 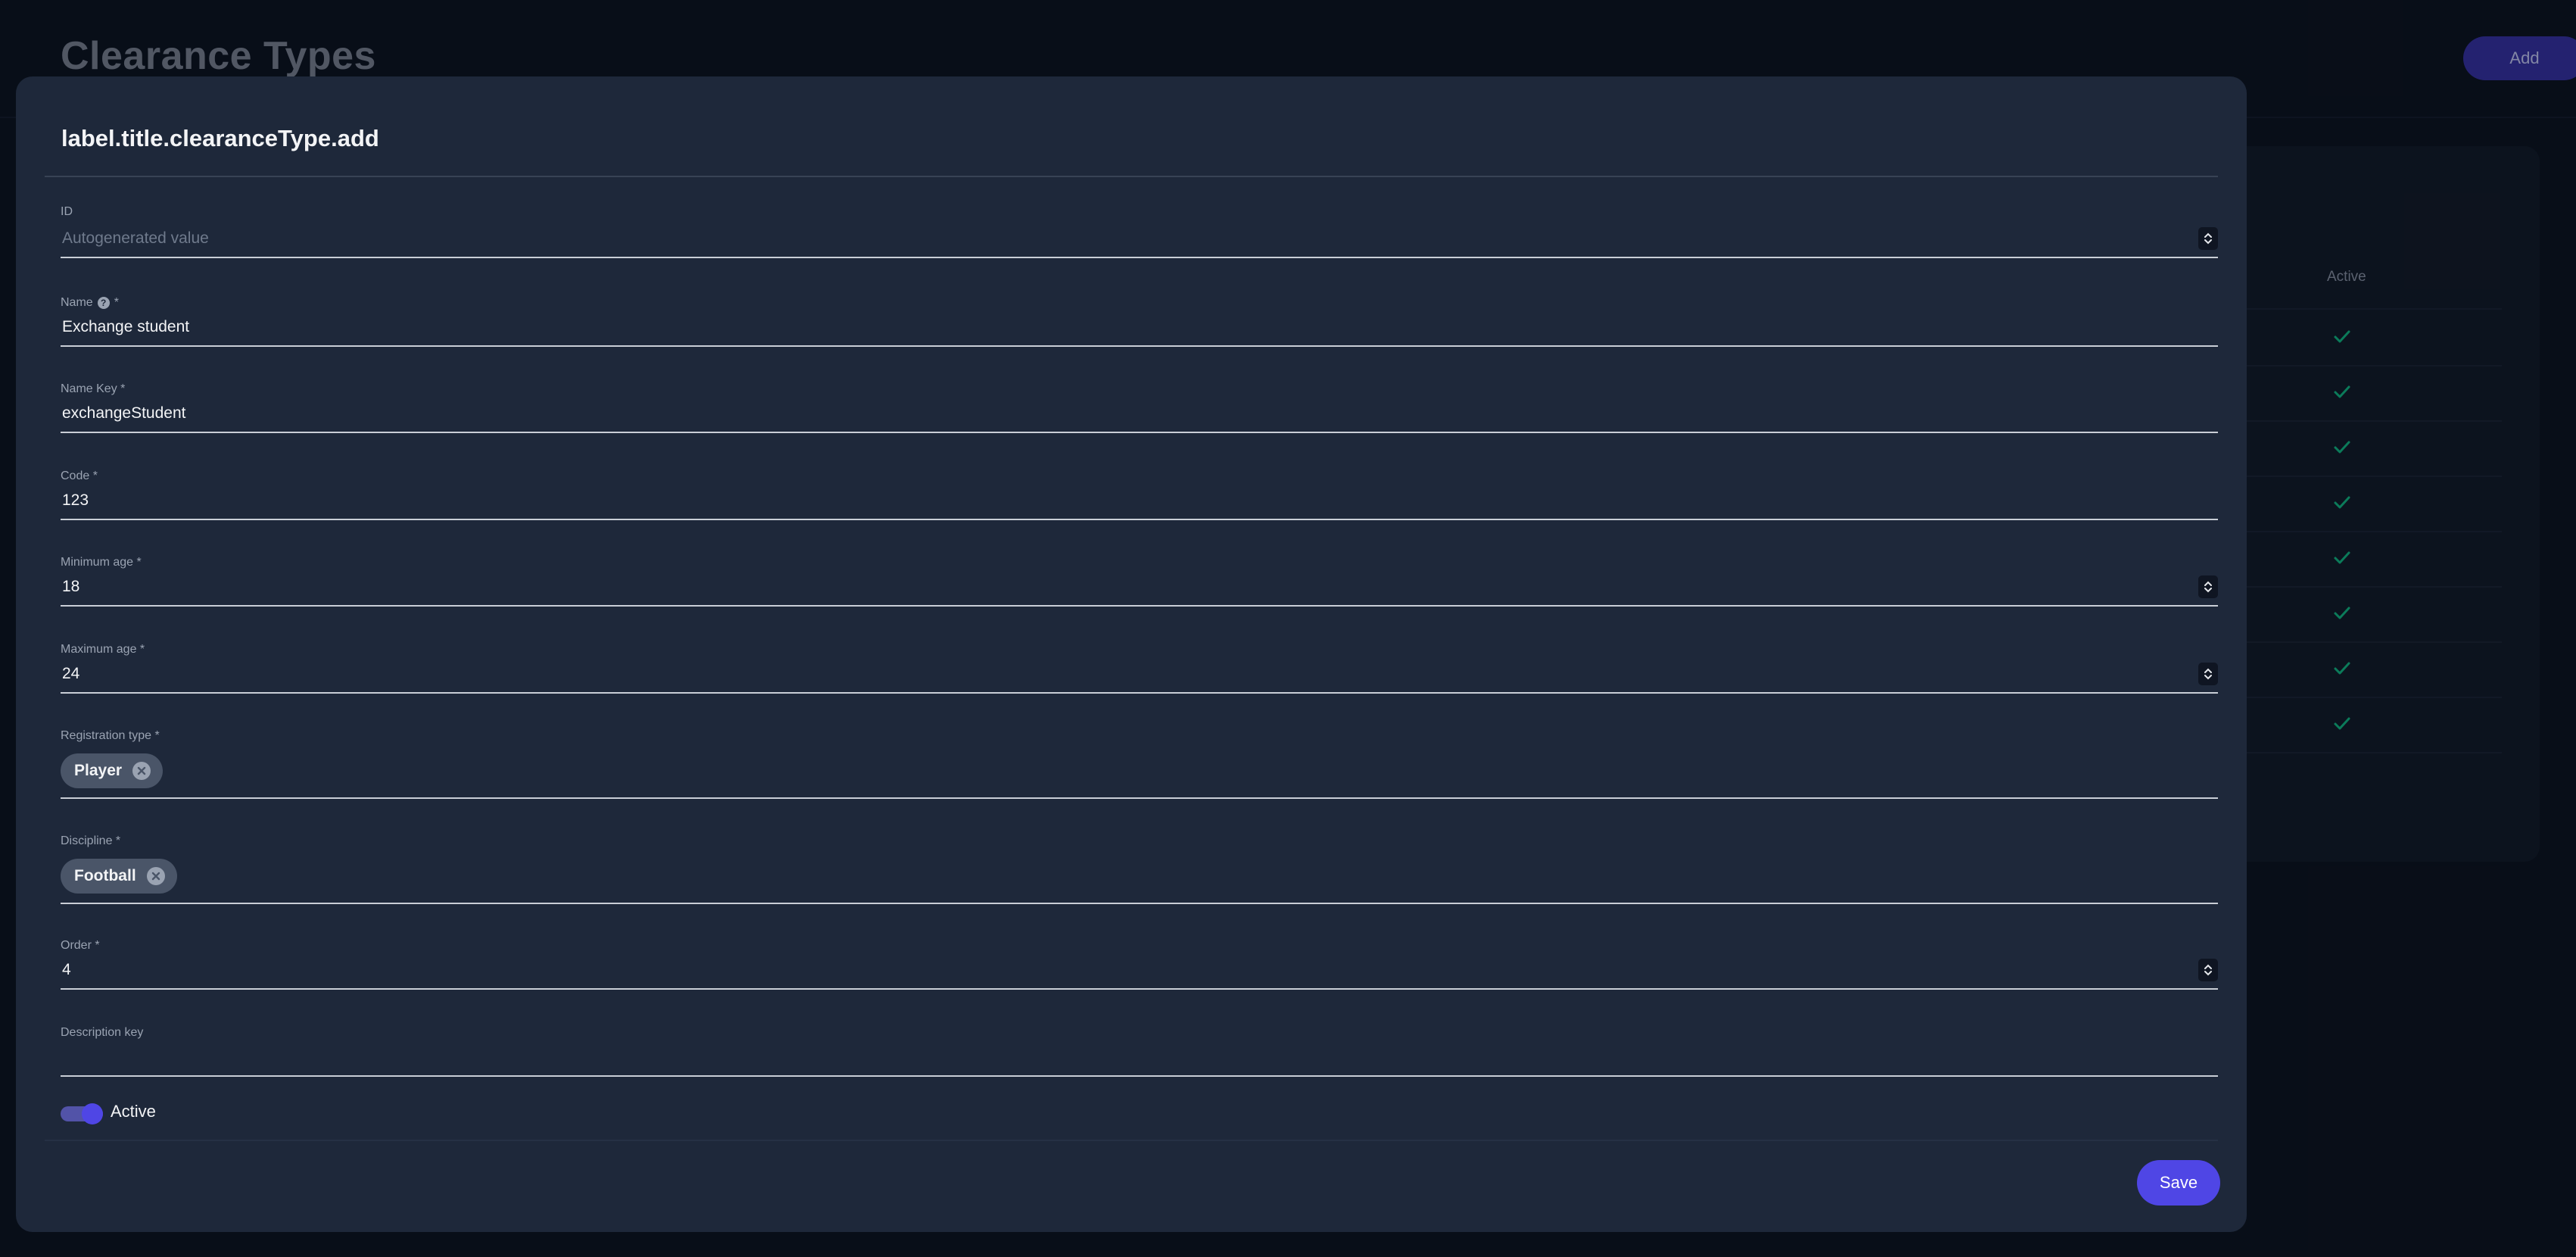 What do you see at coordinates (1131, 177) in the screenshot?
I see `dialog-header-divider` at bounding box center [1131, 177].